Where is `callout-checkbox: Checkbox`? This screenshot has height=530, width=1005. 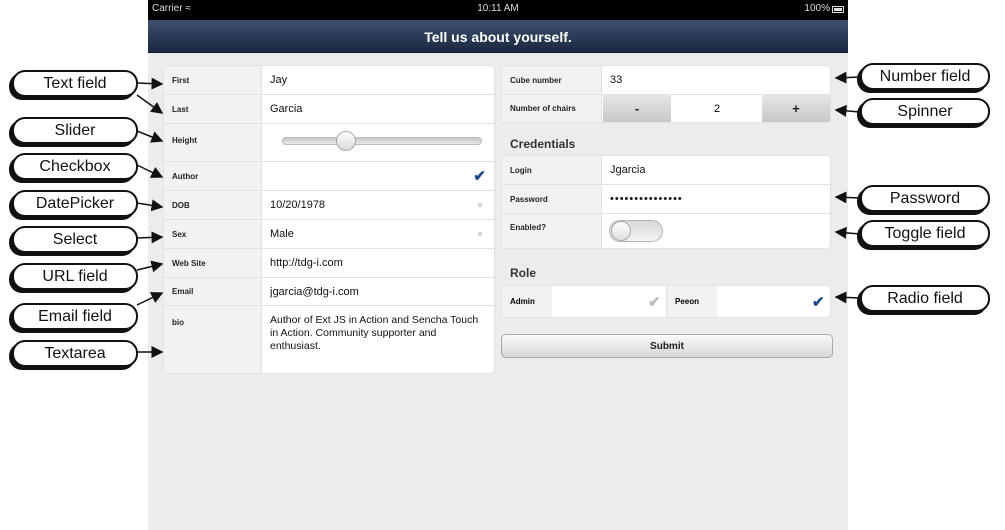 callout-checkbox: Checkbox is located at coordinates (75, 166).